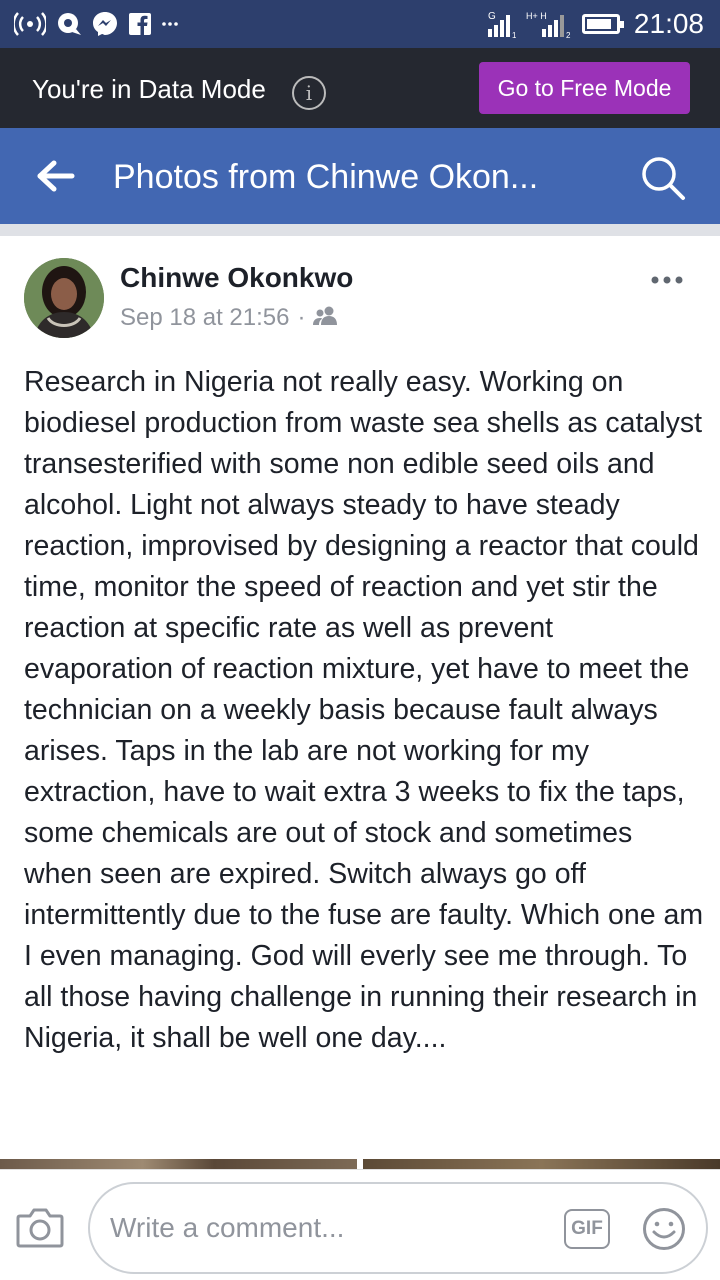  I want to click on chat-bubble-icon, so click(69, 24).